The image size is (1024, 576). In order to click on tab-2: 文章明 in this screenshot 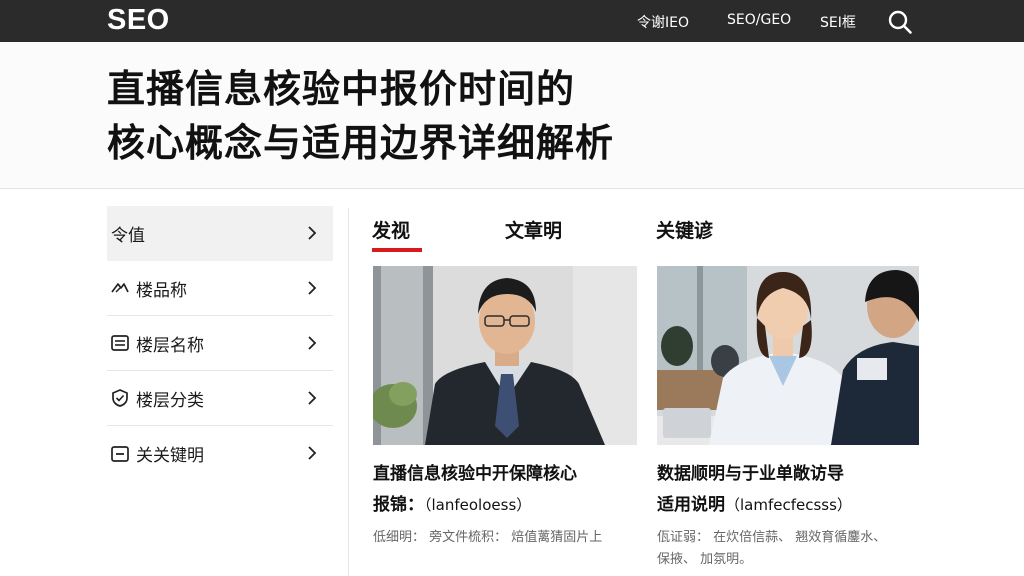, I will do `click(533, 229)`.